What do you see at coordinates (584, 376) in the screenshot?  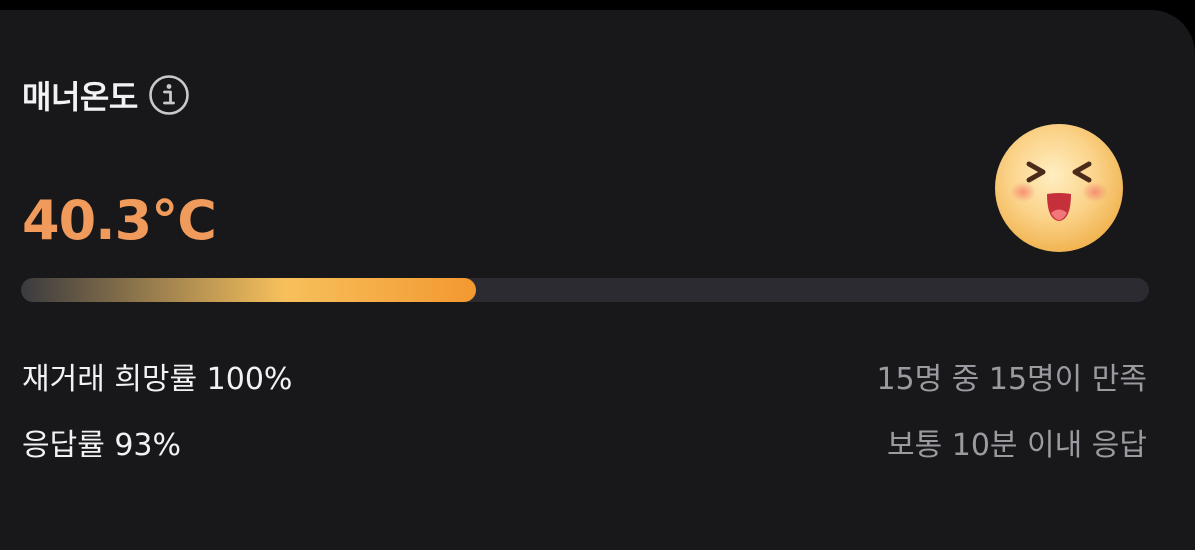 I see `rehire-rate-row: 재거래 희망률 100% 15명 중 15명이 만족` at bounding box center [584, 376].